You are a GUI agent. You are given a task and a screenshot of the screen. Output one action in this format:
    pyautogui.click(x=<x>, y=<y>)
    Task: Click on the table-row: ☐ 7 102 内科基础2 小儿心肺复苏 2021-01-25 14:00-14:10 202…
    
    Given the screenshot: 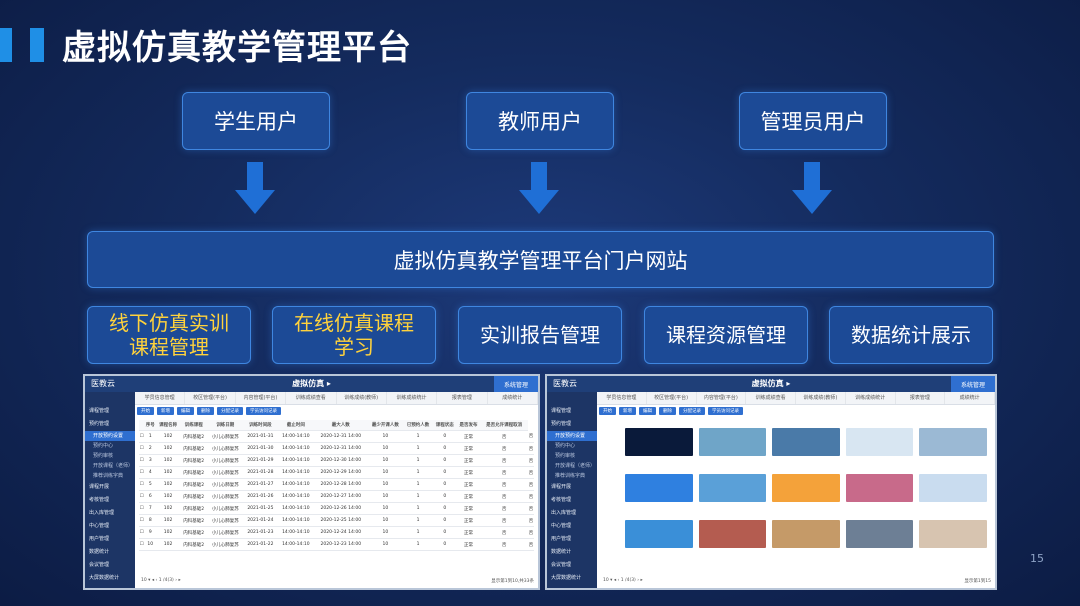 What is the action you would take?
    pyautogui.click(x=336, y=508)
    